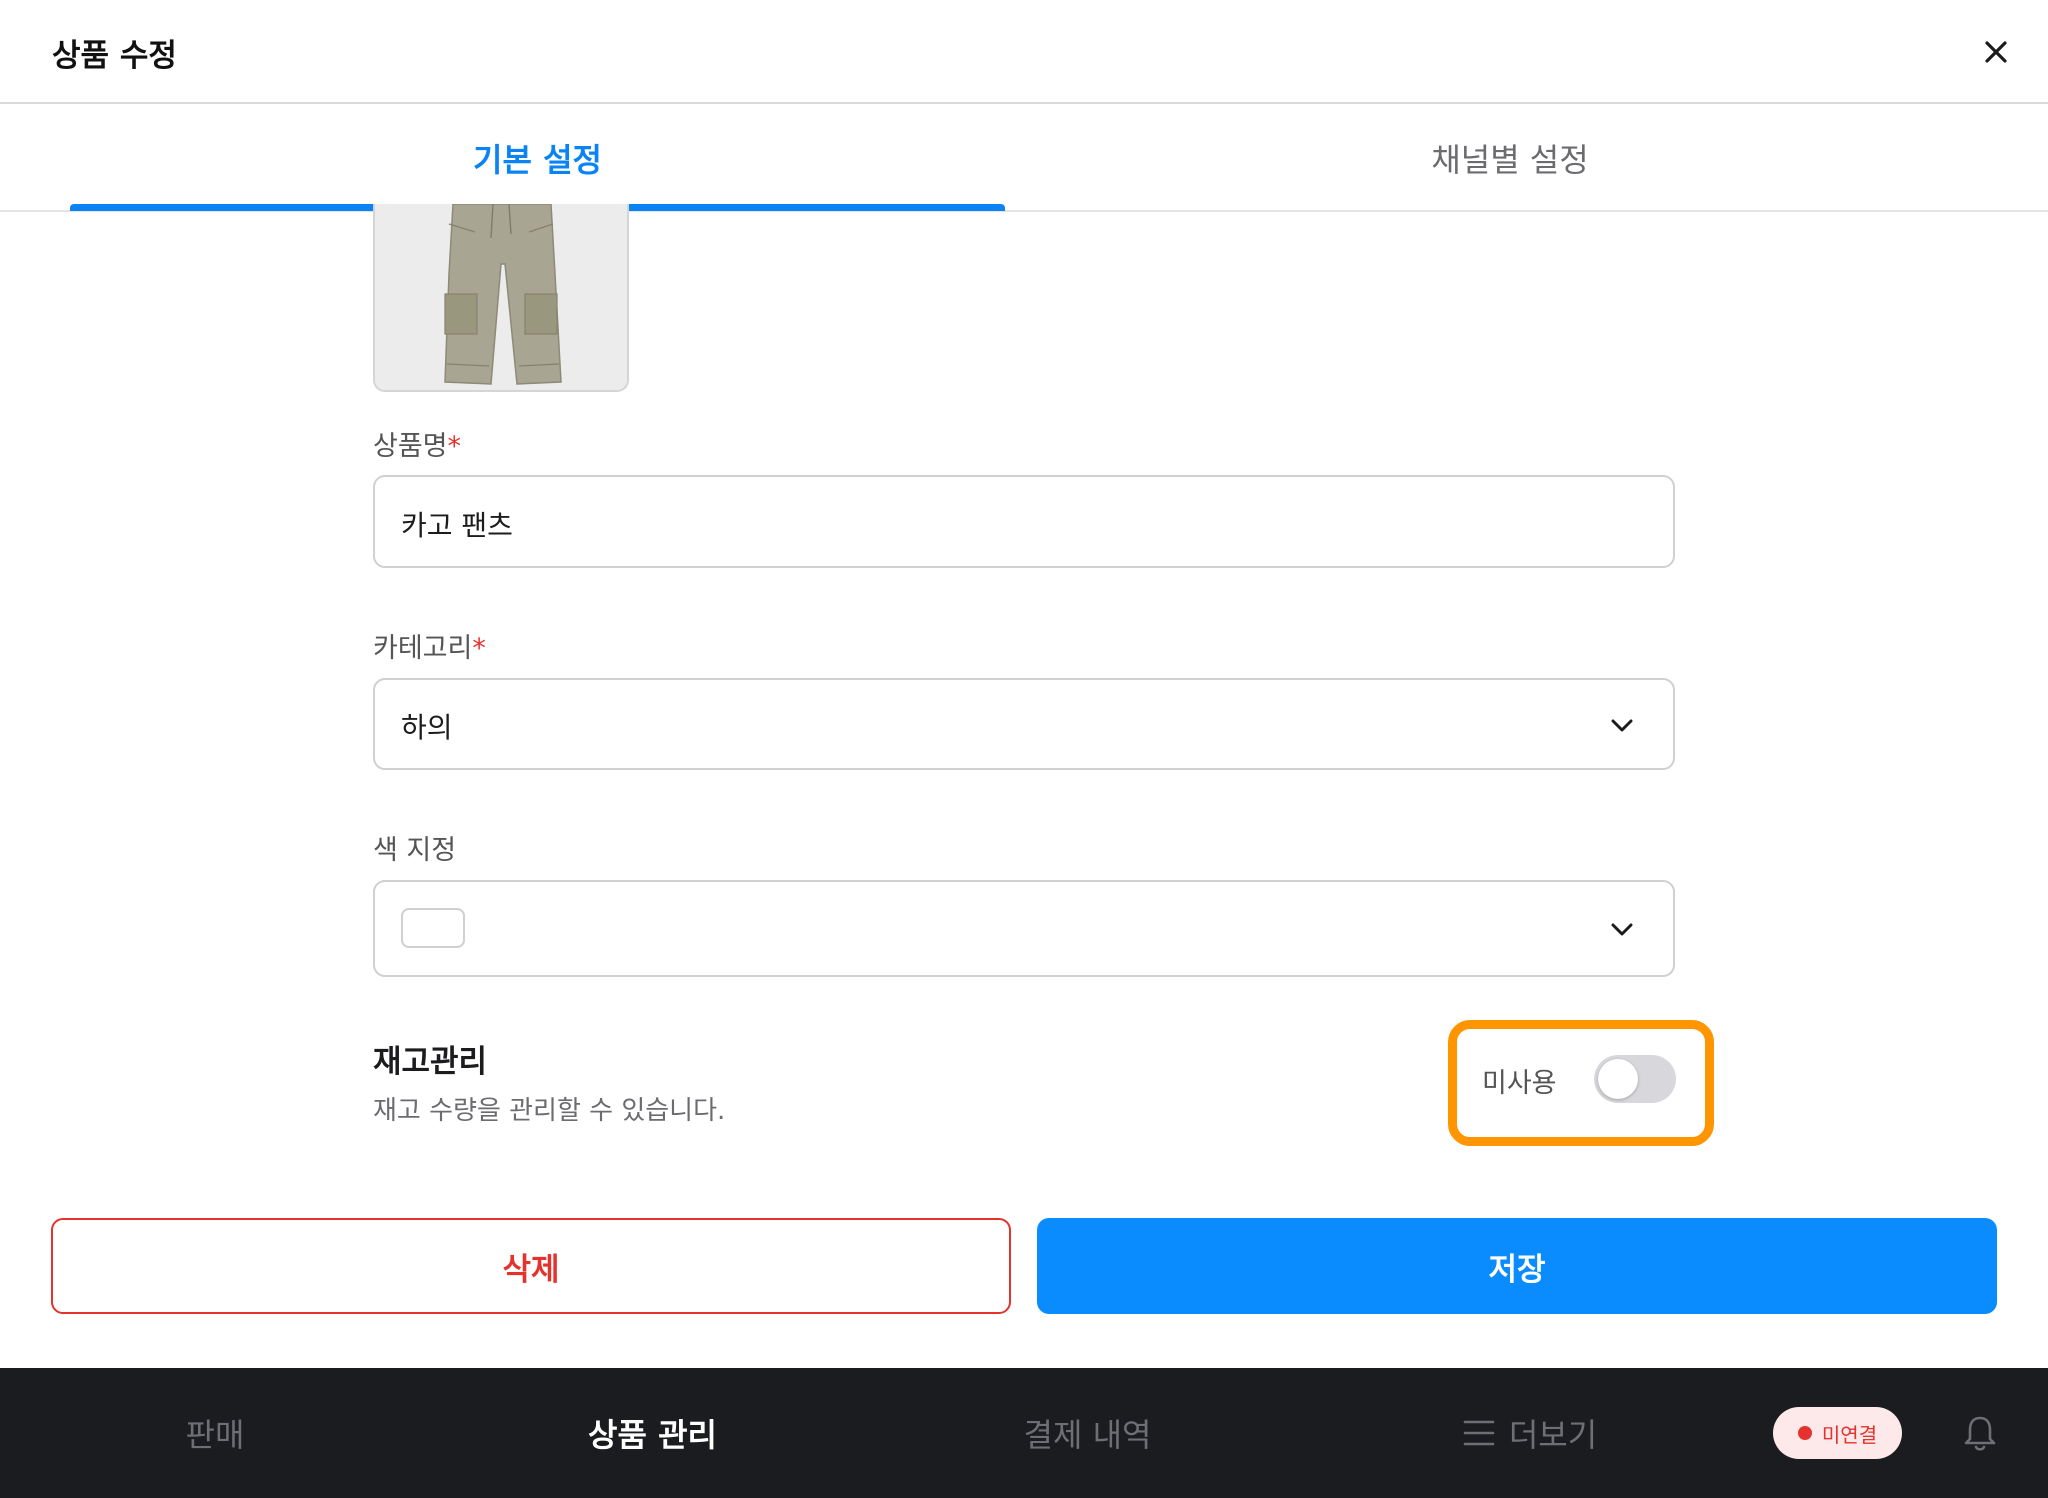 This screenshot has width=2048, height=1498. I want to click on cargo-pants-image, so click(501, 297).